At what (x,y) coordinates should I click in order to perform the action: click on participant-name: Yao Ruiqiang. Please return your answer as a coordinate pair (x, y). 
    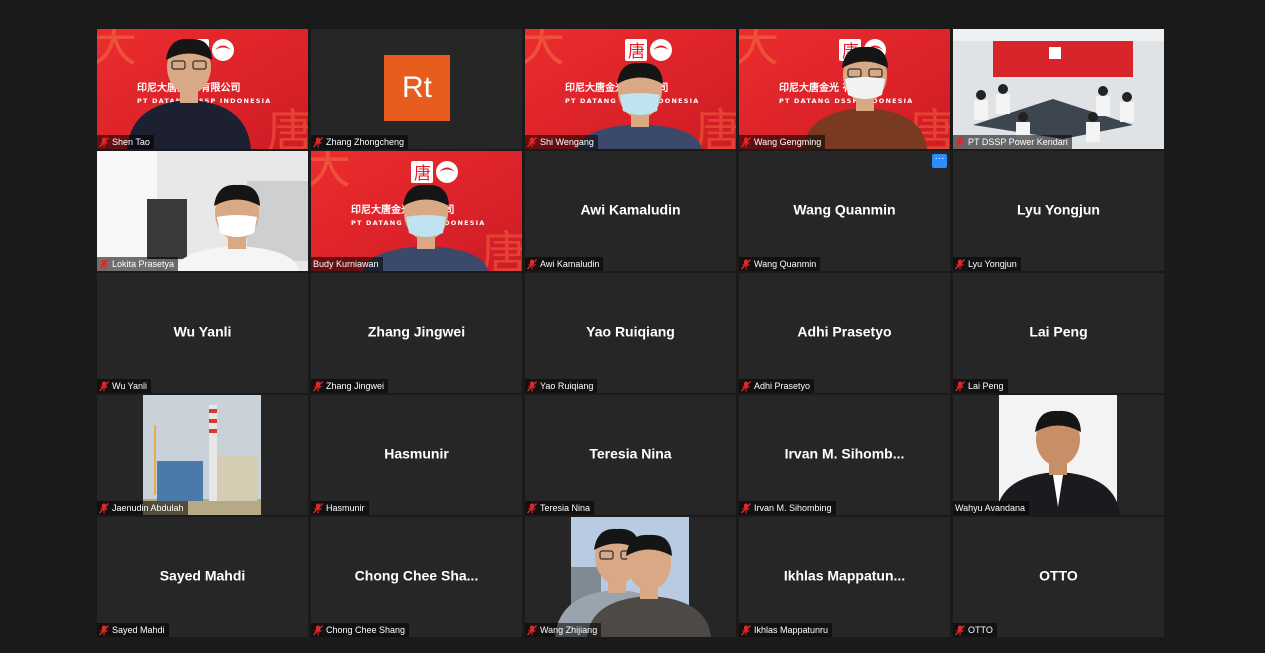
    Looking at the image, I should click on (567, 386).